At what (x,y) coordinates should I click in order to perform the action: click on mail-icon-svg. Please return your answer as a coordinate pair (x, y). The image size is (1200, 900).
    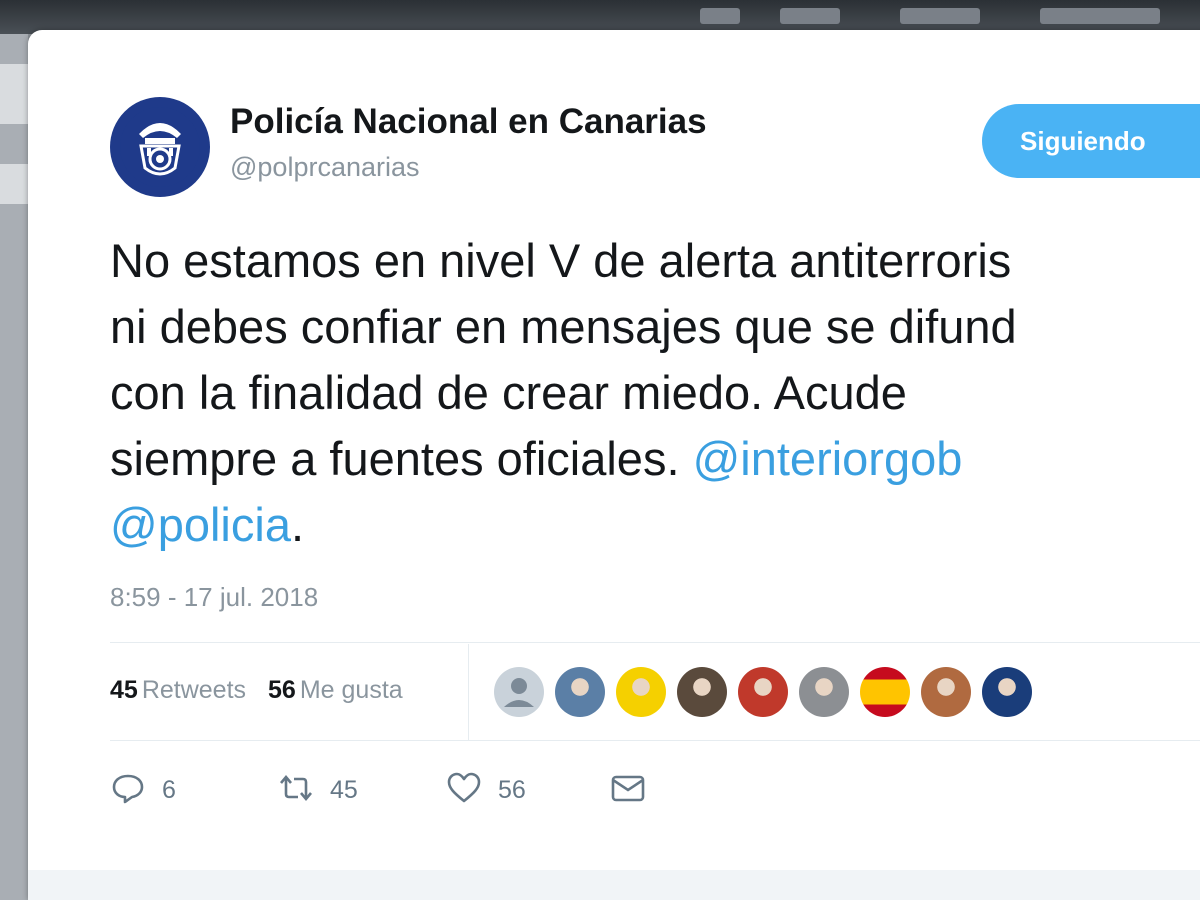
    Looking at the image, I should click on (628, 788).